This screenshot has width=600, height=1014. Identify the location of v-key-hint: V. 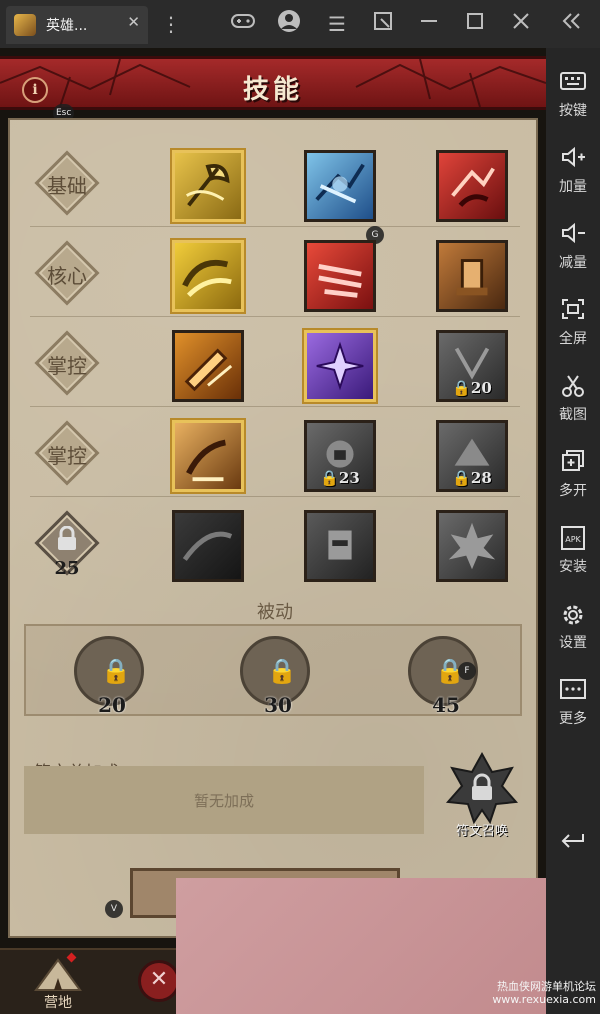
(114, 909).